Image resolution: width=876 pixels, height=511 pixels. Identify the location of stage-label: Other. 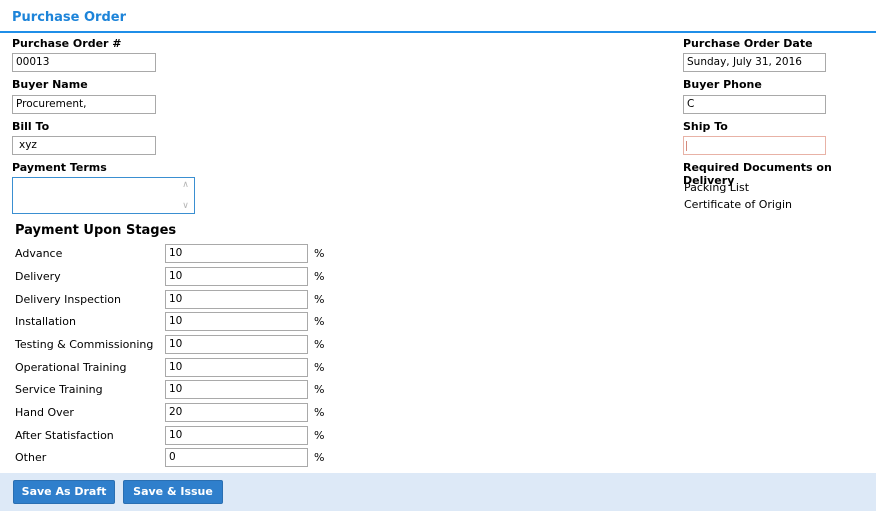
(31, 457).